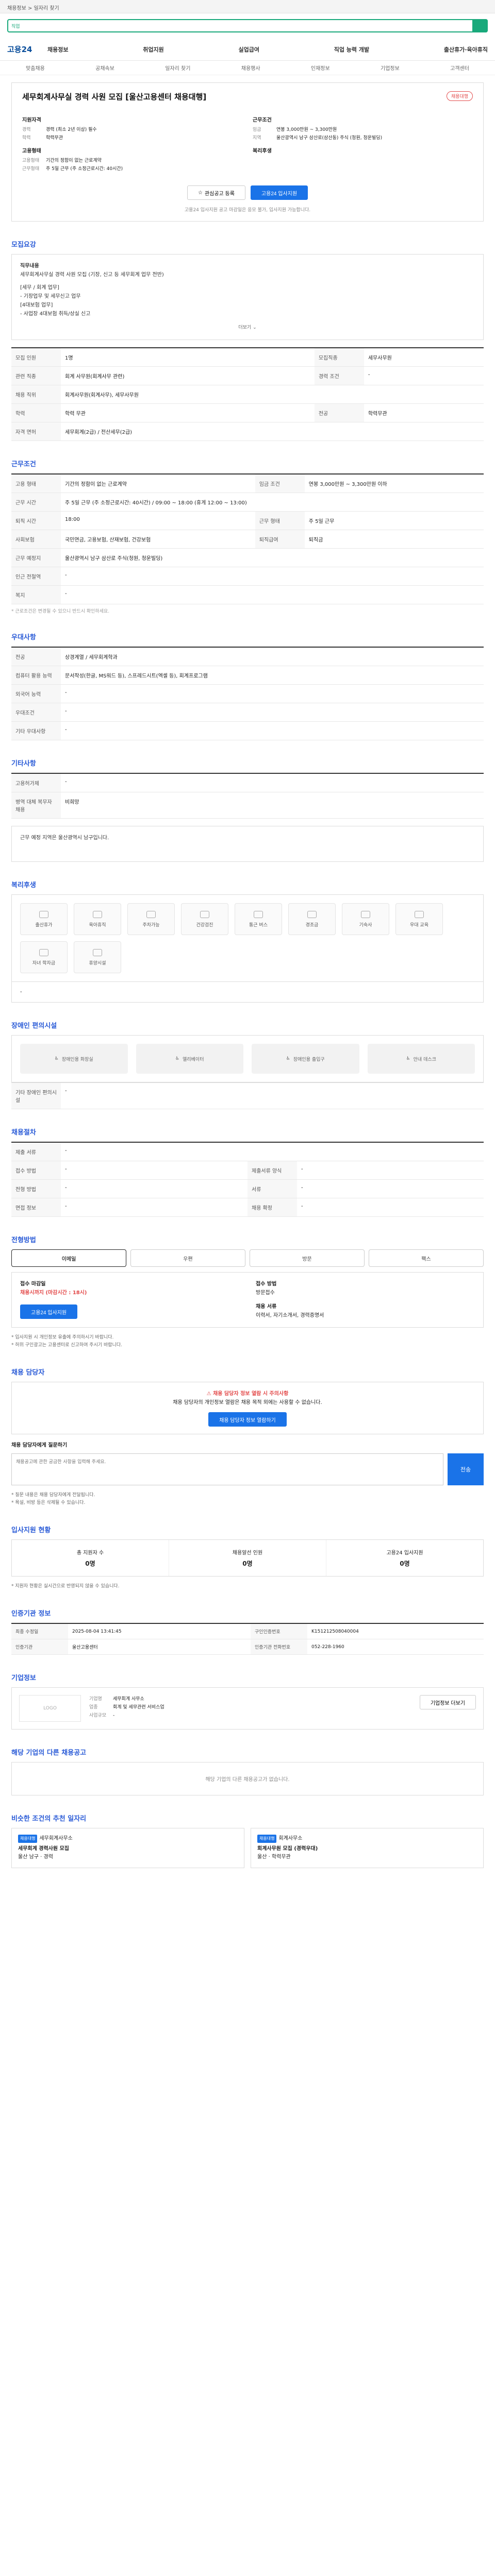  I want to click on global-nav: 고용24 채용정보 취업지원 실업급여 직업 능력 개발 출산휴가·육아휴직, so click(247, 49).